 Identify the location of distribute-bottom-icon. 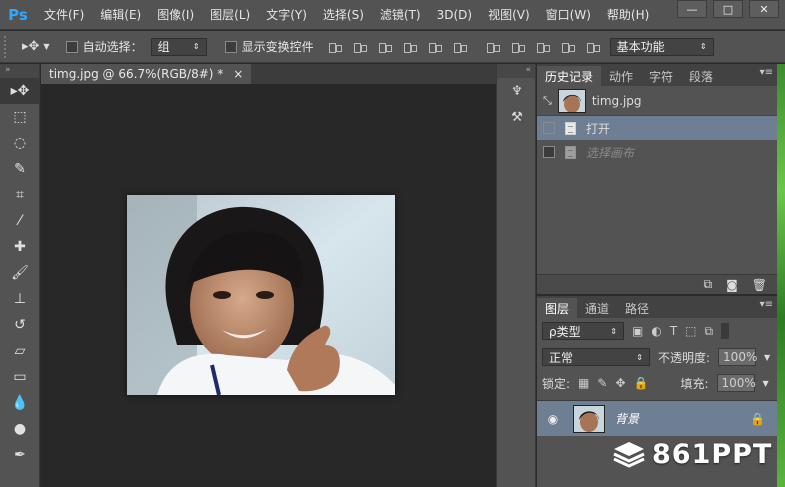
(543, 47).